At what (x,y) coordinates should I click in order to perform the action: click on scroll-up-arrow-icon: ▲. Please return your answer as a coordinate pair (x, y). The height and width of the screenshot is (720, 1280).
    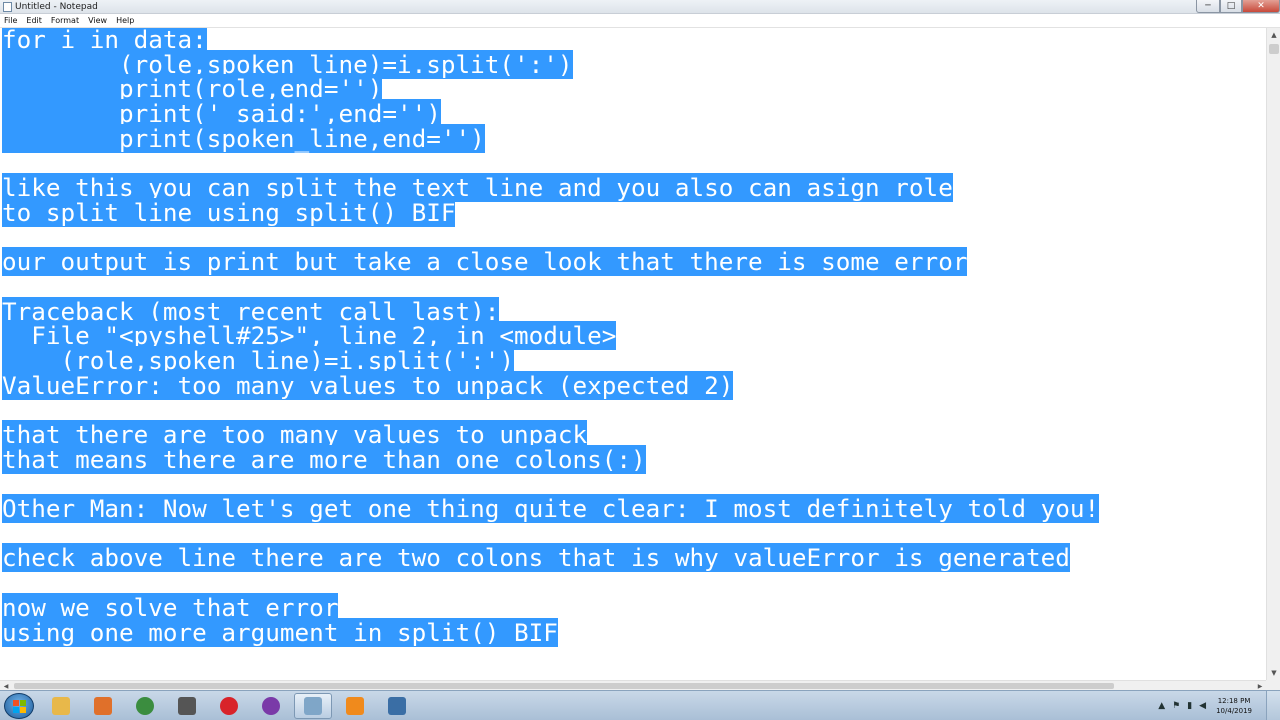
    Looking at the image, I should click on (1273, 35).